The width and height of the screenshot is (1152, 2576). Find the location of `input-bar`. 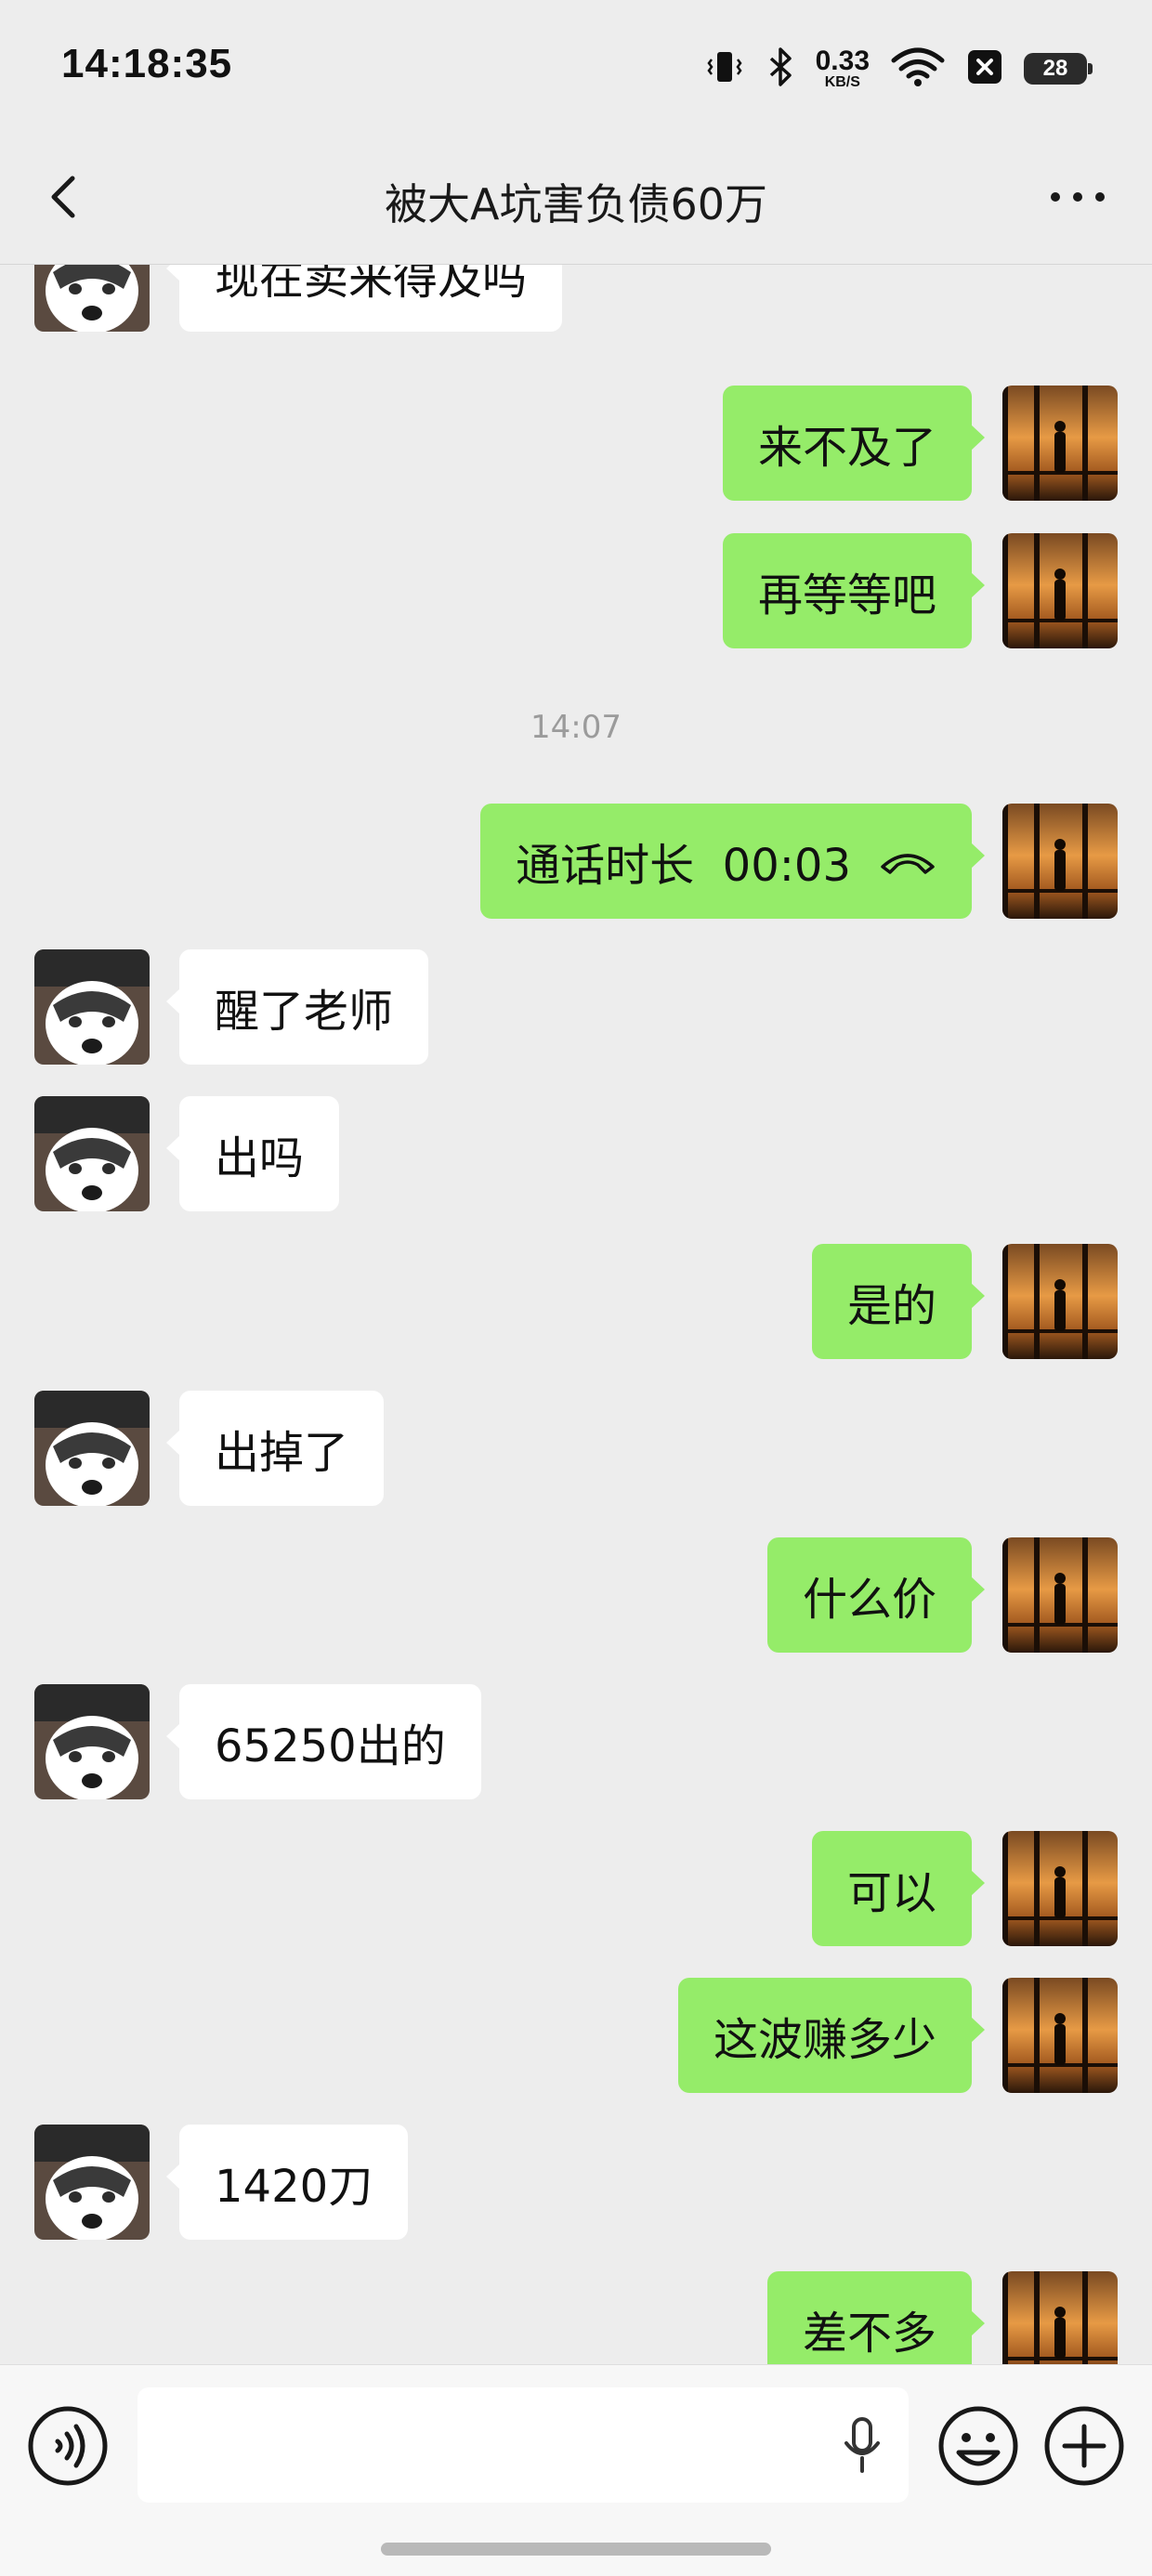

input-bar is located at coordinates (576, 2470).